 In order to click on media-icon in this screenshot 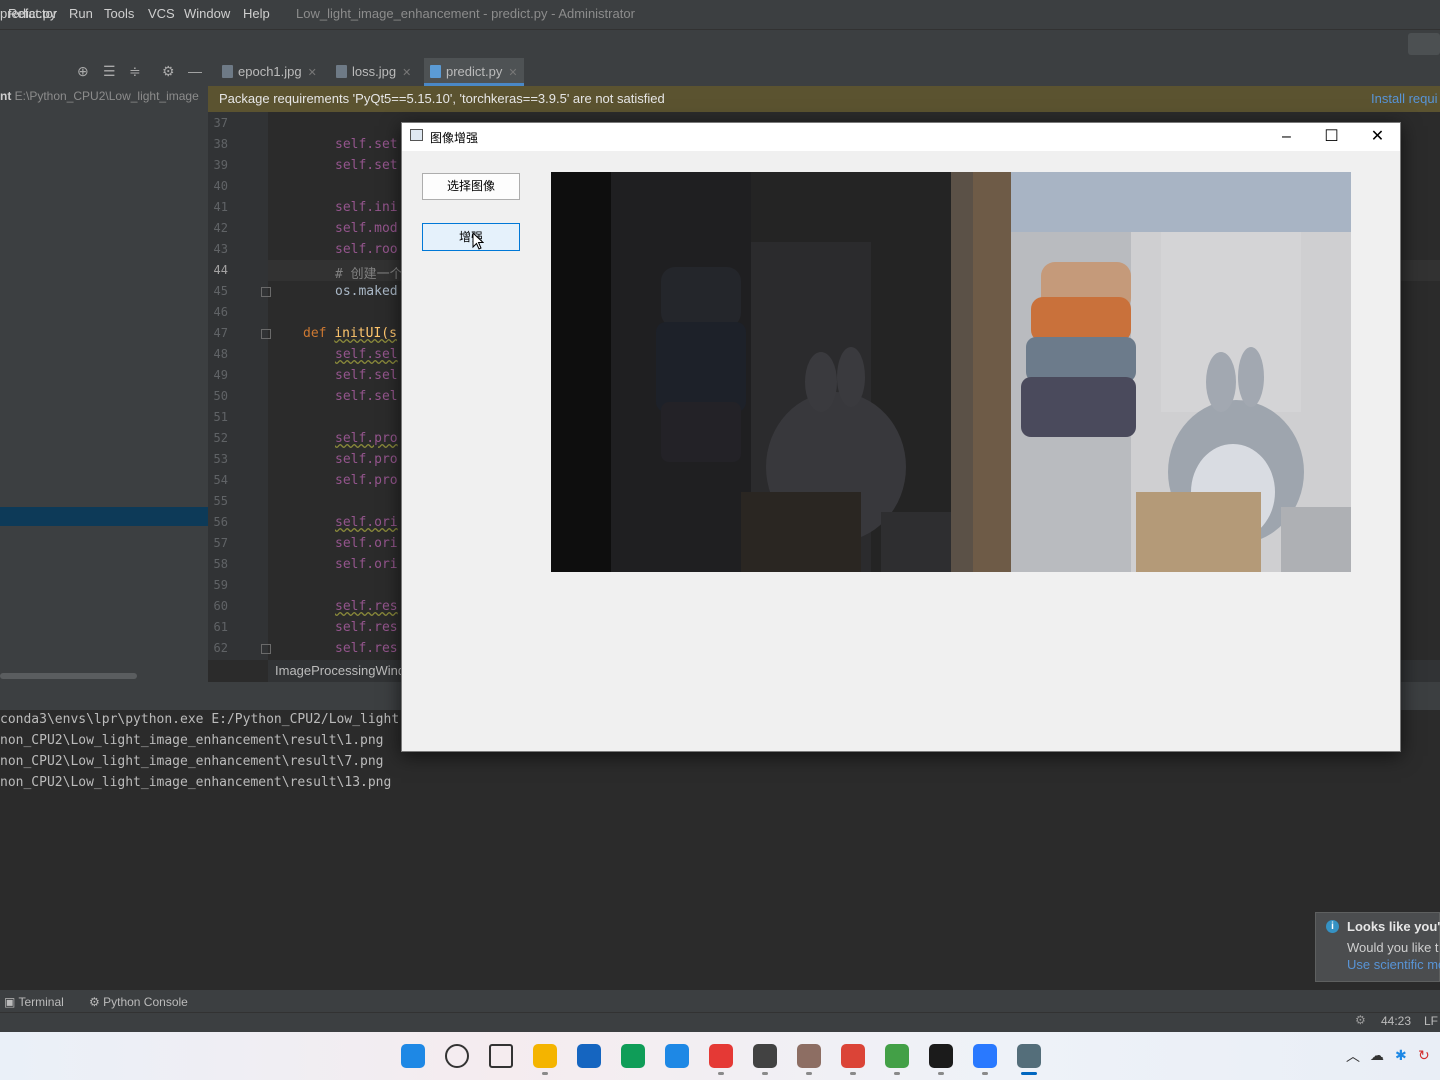, I will do `click(765, 1056)`.